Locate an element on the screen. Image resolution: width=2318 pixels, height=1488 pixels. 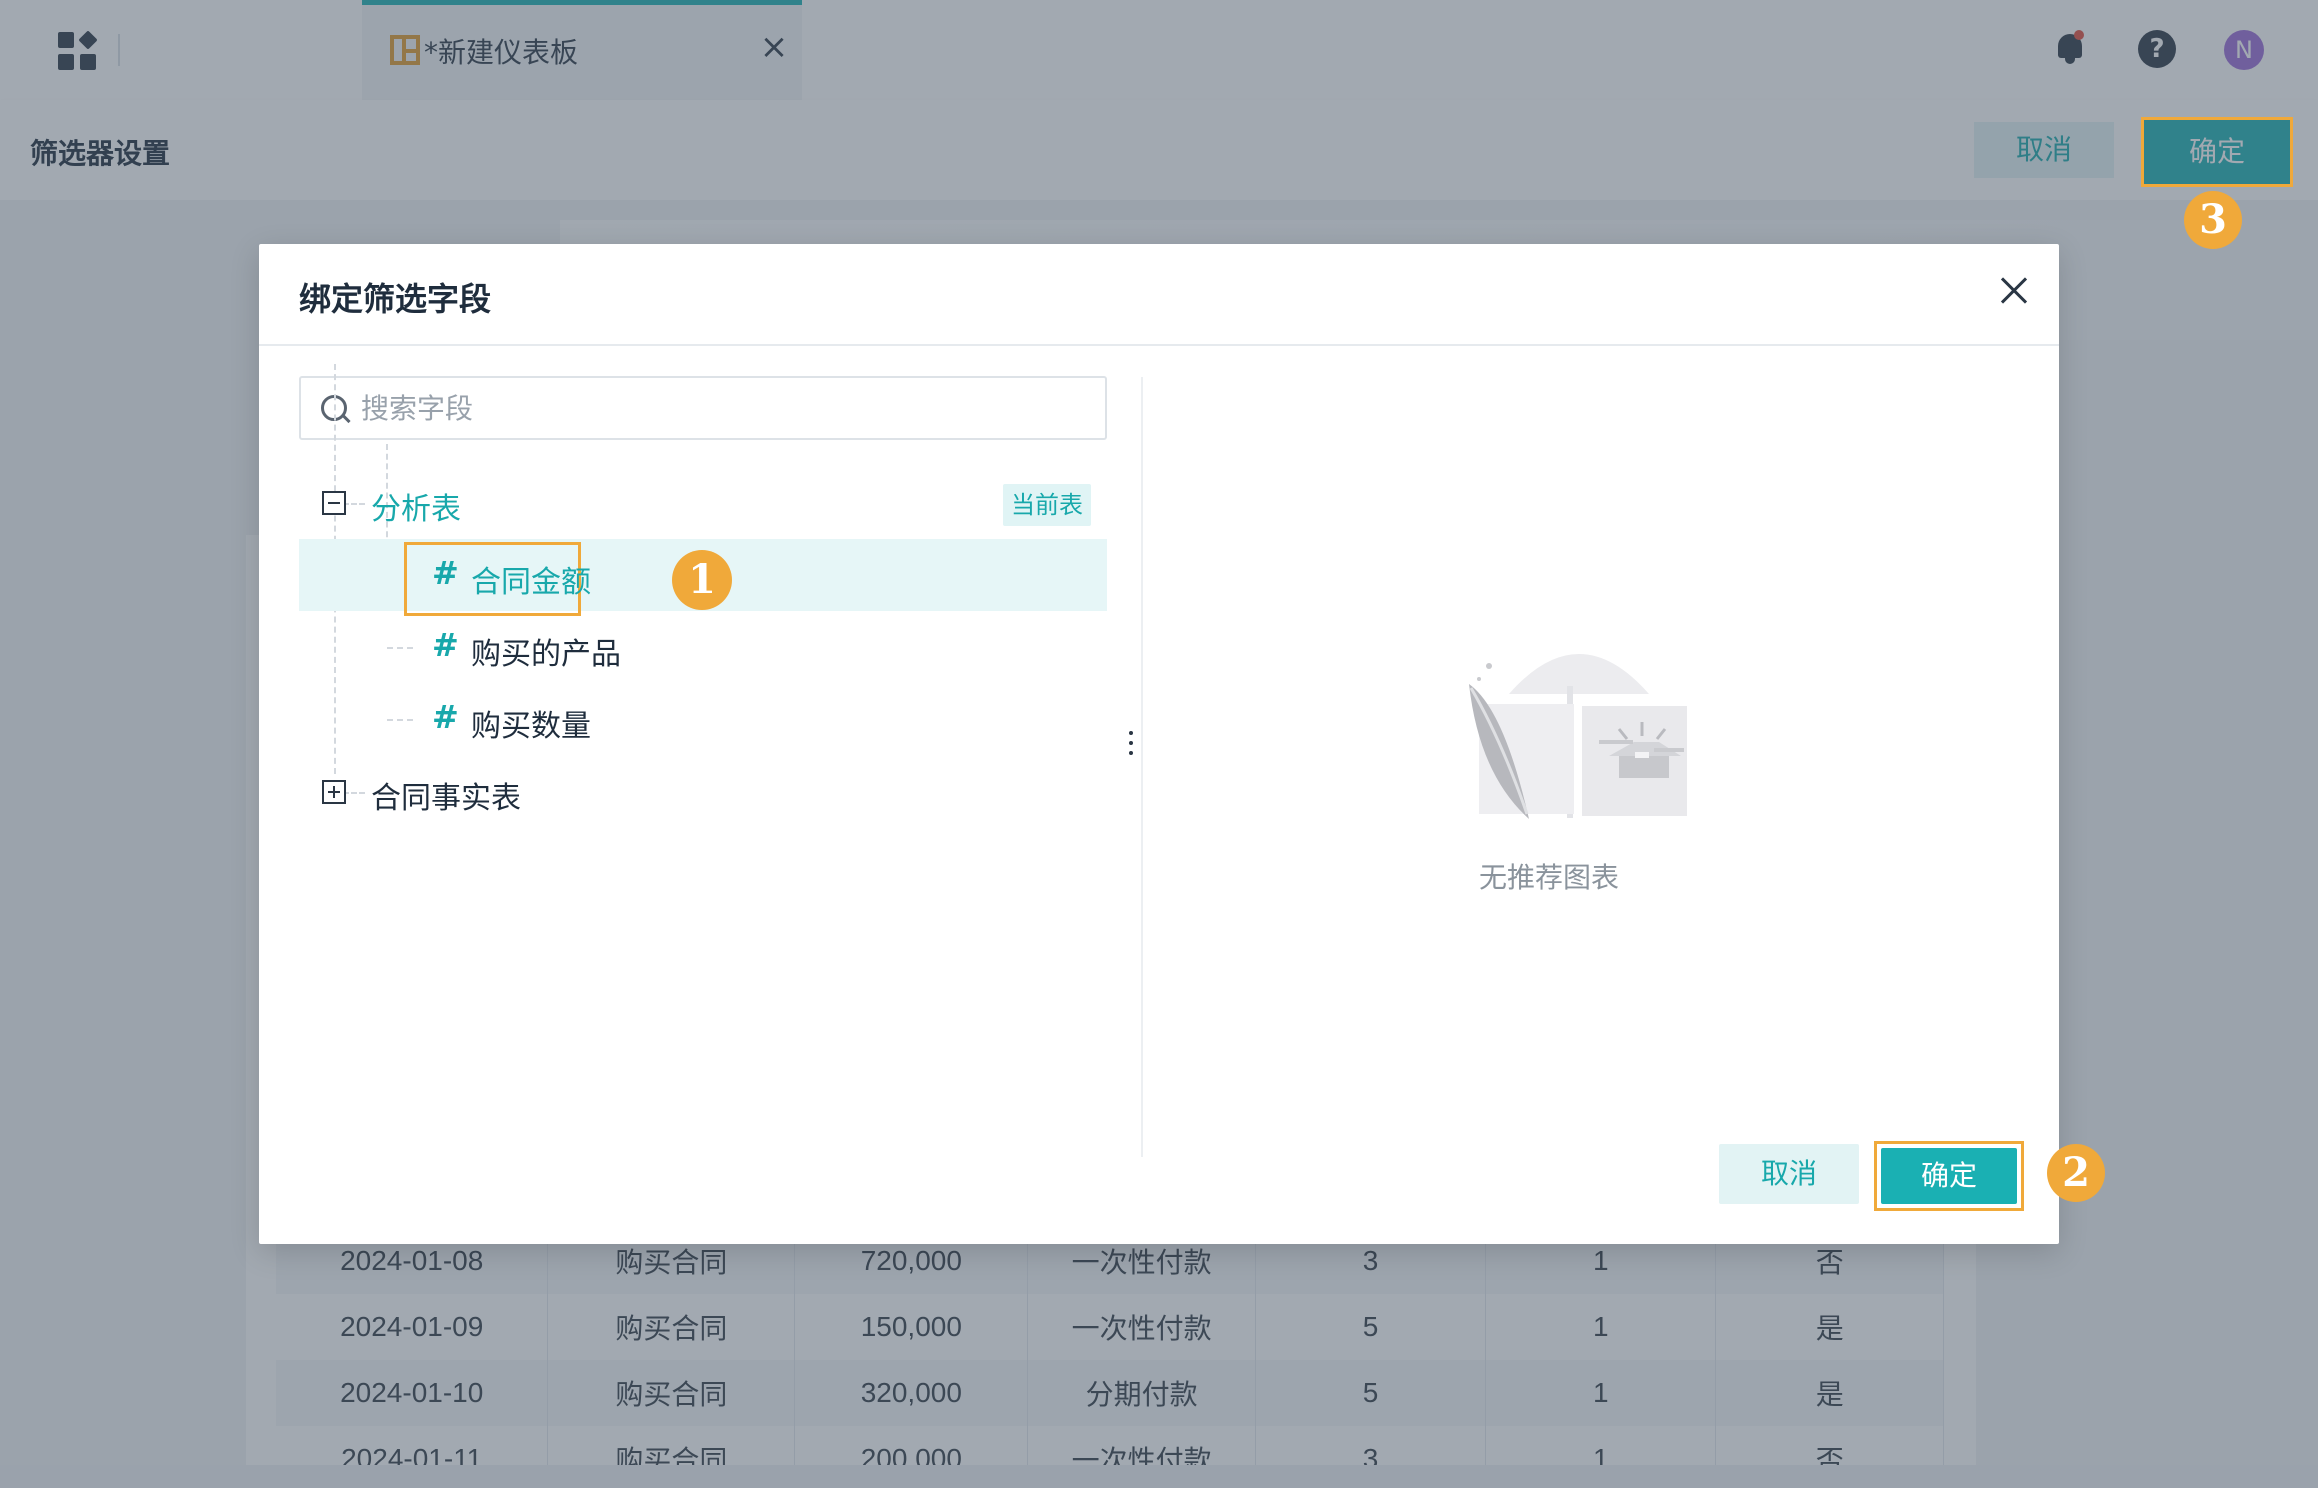
empty-state-text: 无推荐图表 is located at coordinates (1548, 877).